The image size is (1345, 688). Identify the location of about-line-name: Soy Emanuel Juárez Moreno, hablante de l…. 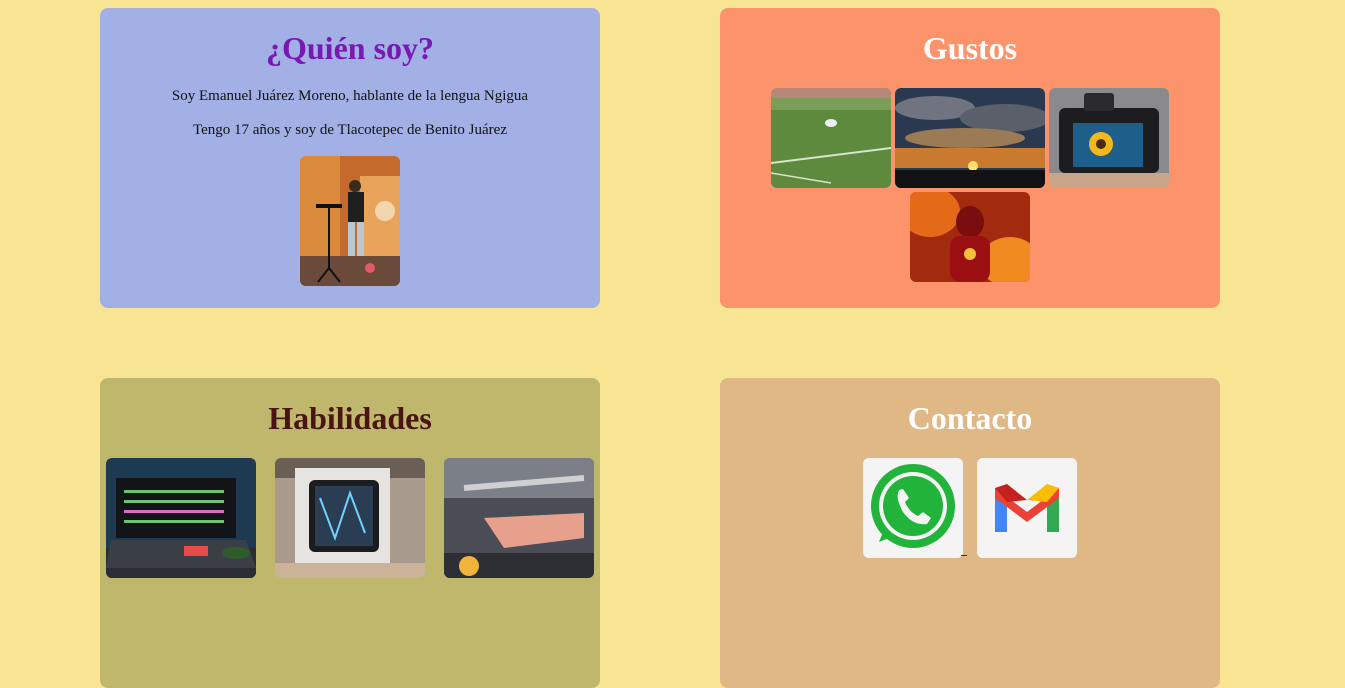
(350, 96).